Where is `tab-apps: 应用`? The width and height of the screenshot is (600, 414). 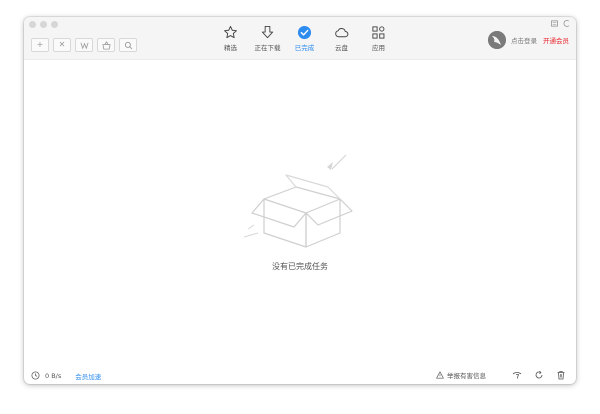 tab-apps: 应用 is located at coordinates (378, 38).